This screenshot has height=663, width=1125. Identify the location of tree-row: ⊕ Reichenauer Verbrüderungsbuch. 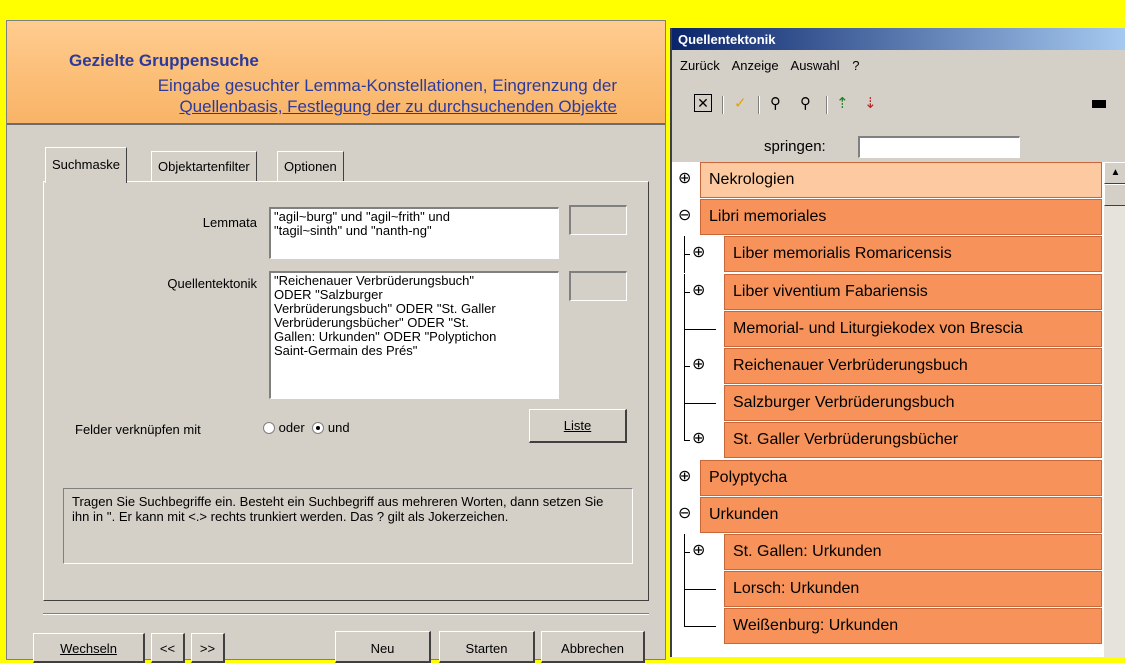
(888, 366).